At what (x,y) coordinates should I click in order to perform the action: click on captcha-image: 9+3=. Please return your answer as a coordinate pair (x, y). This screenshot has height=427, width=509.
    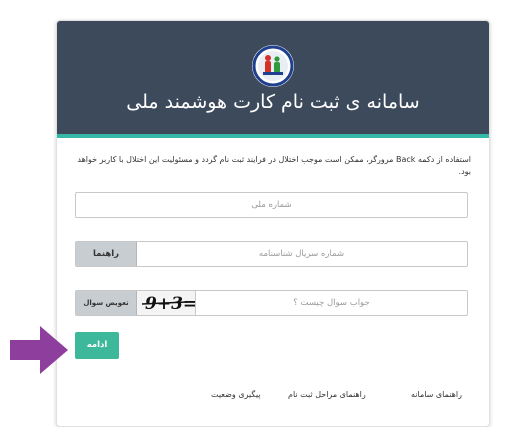
    Looking at the image, I should click on (167, 303).